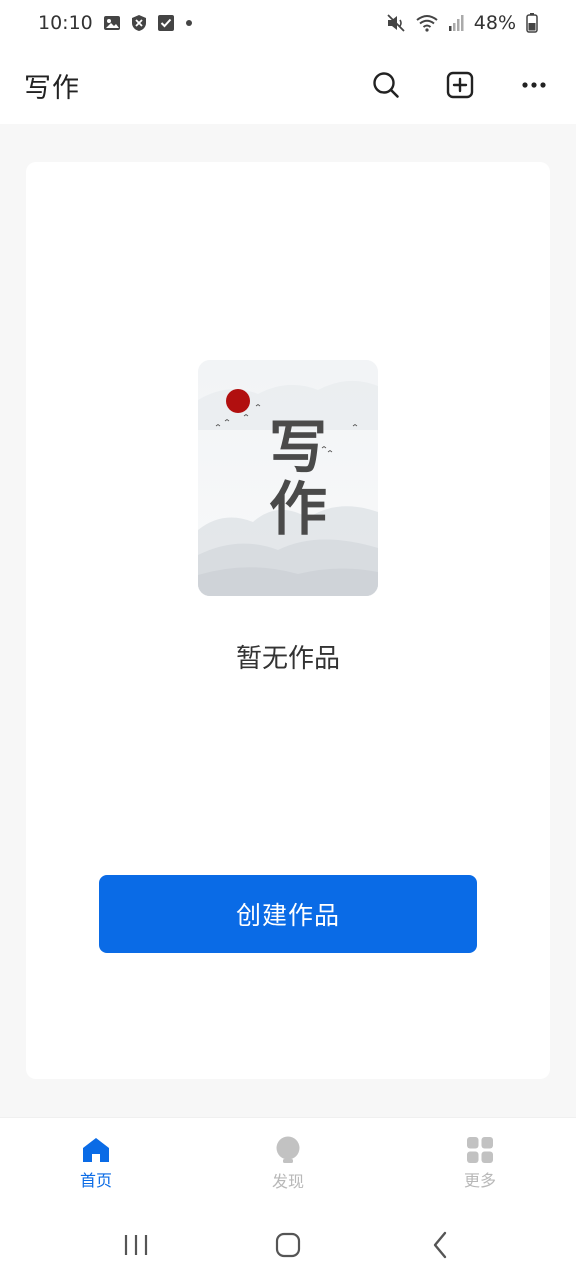  I want to click on add-square-icon, so click(460, 85).